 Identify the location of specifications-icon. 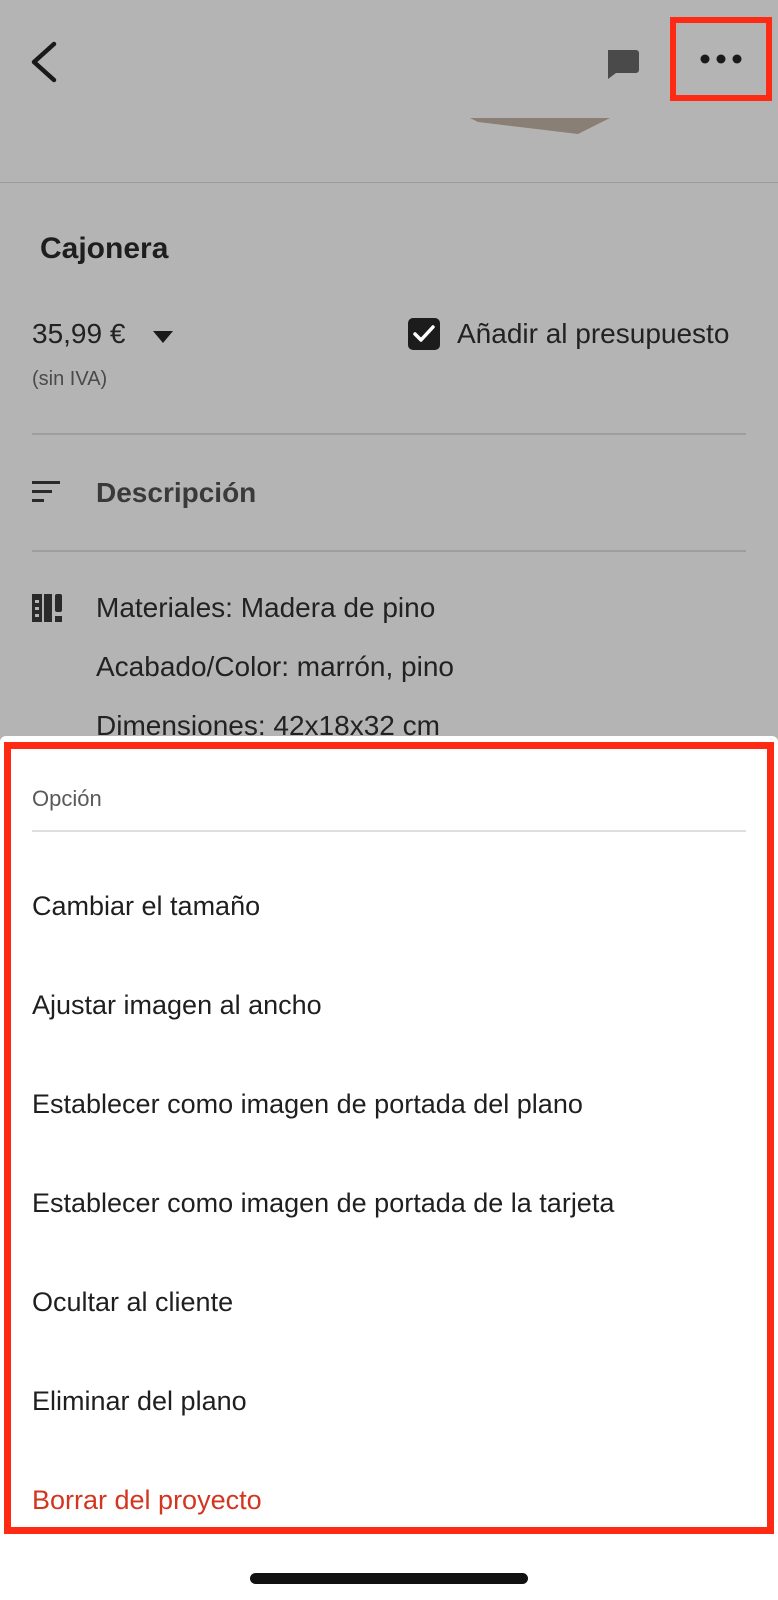
(47, 608).